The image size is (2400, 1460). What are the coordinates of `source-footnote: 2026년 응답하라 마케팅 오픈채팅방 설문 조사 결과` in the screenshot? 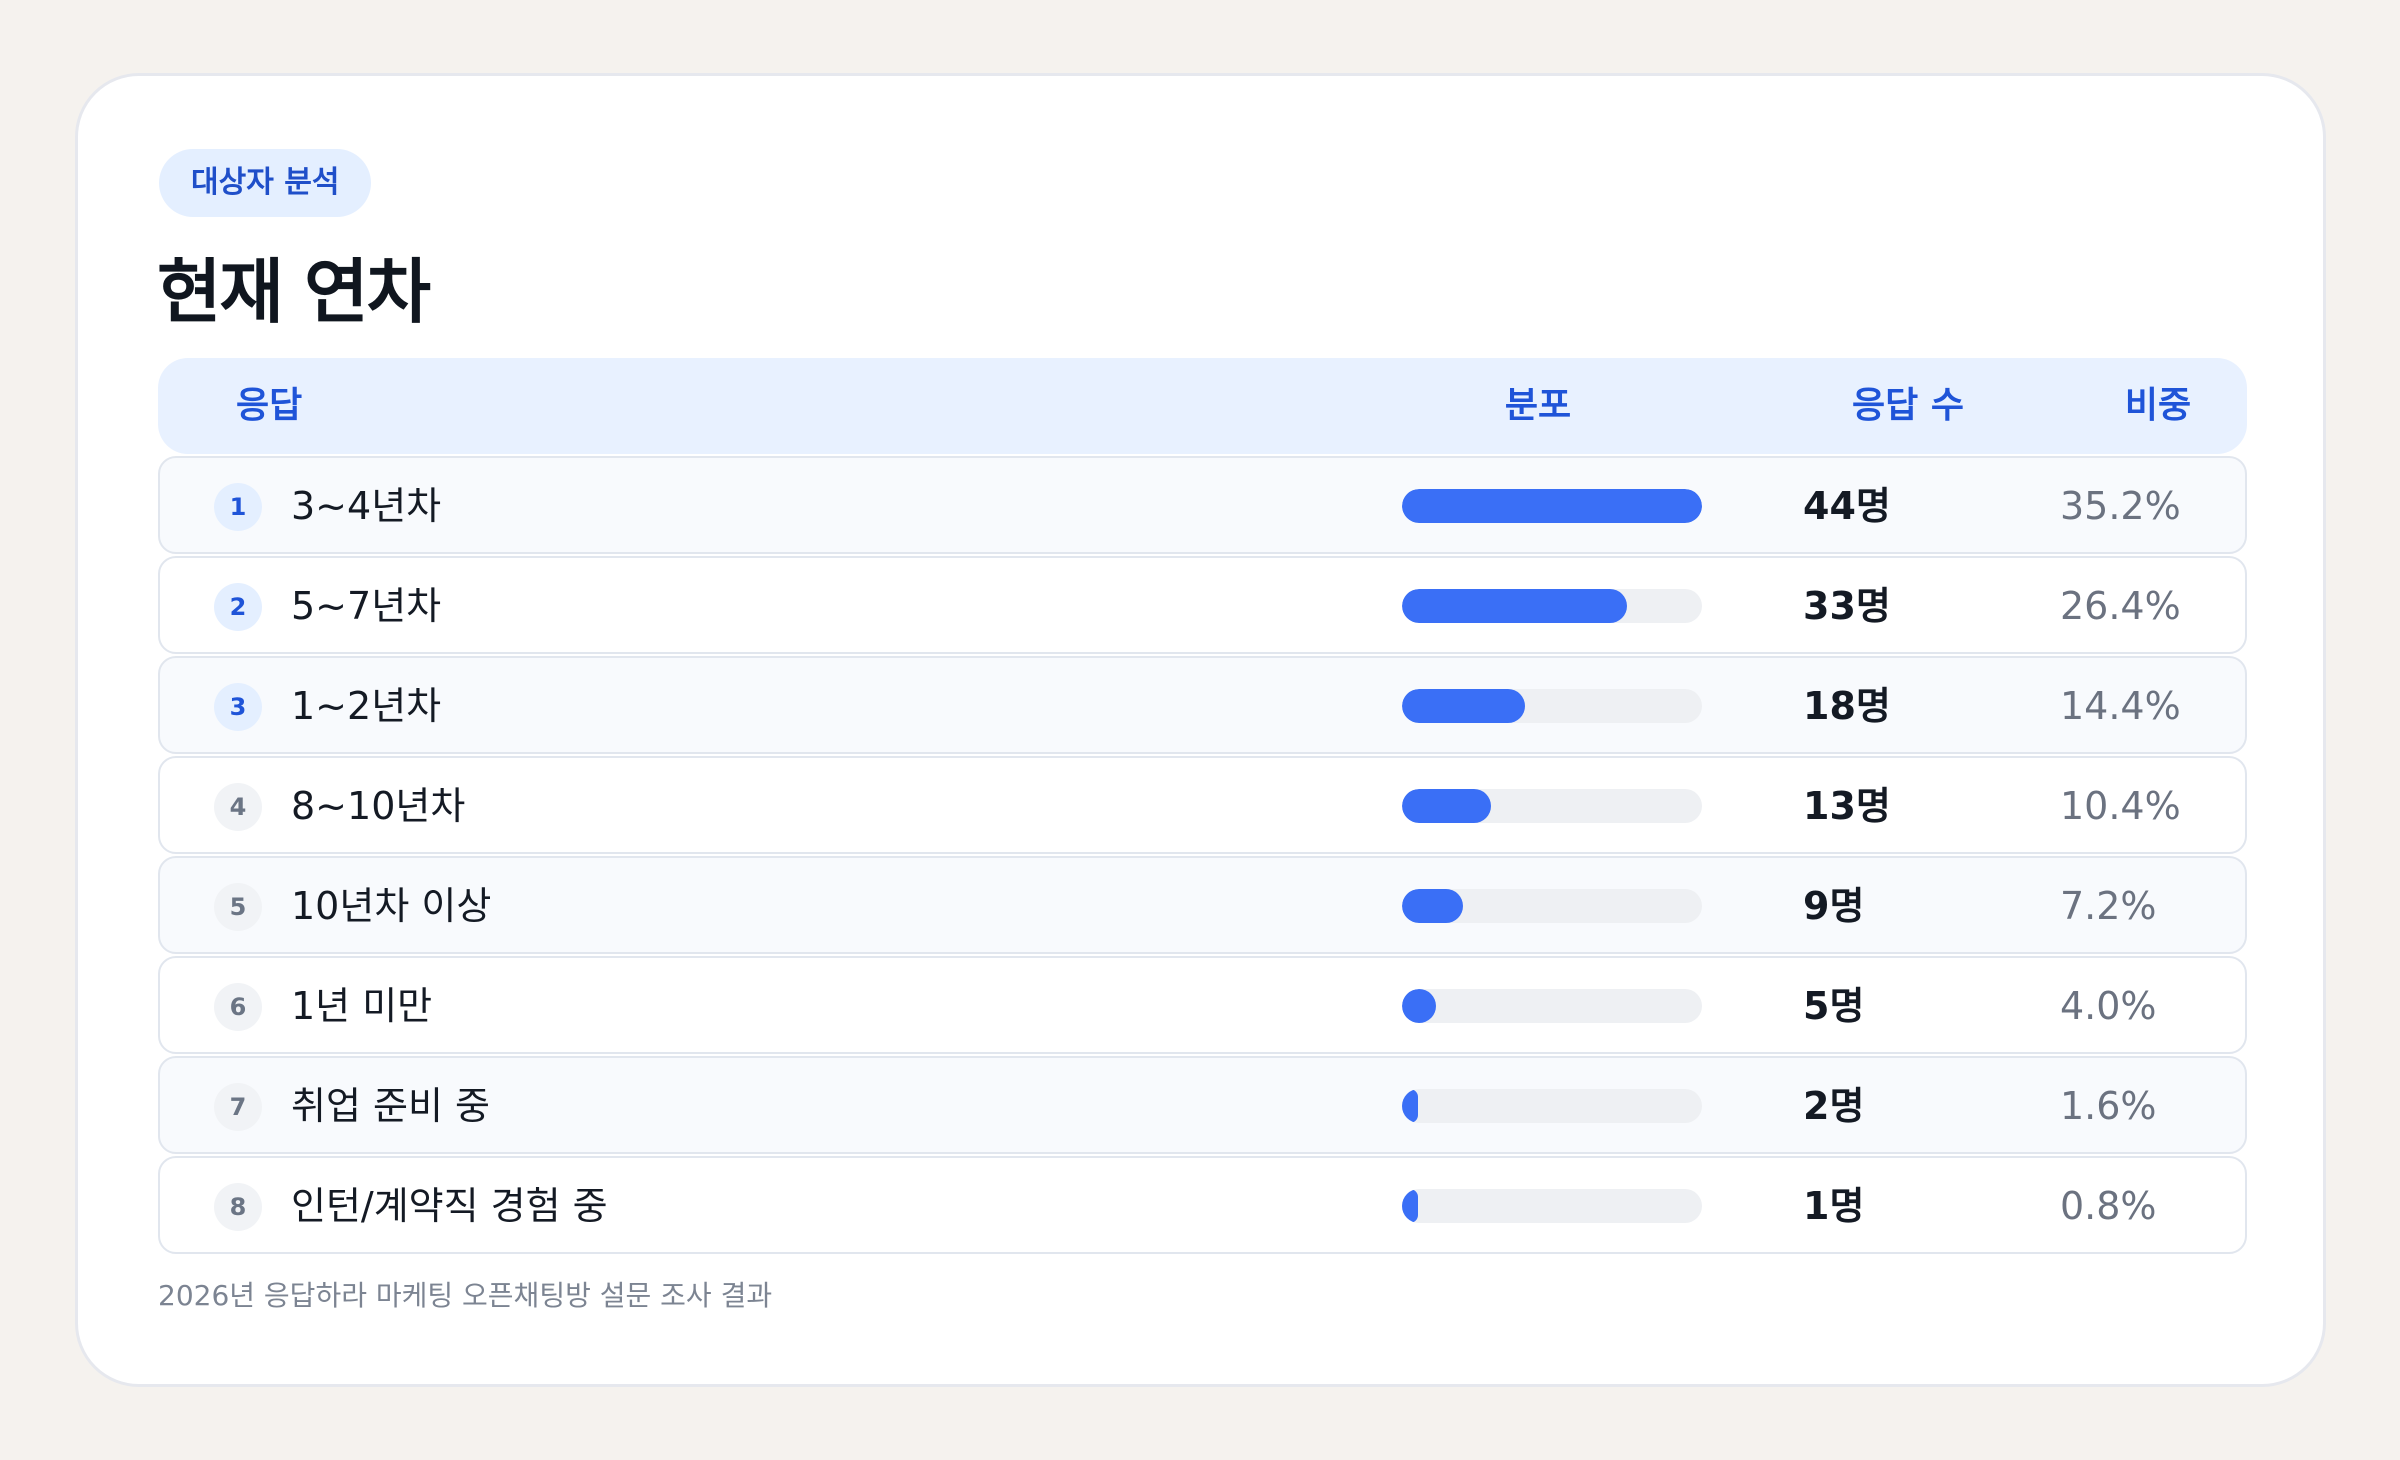 It's located at (465, 1295).